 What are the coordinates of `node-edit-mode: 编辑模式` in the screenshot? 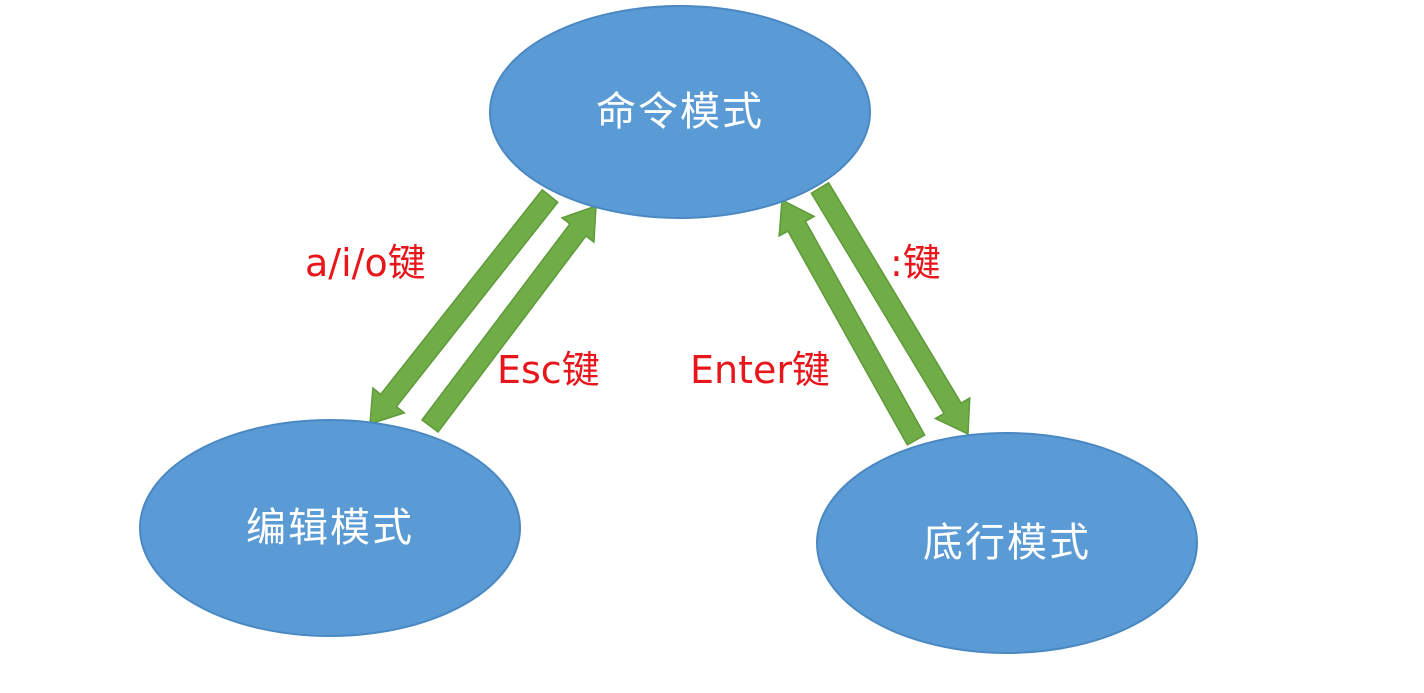 It's located at (330, 528).